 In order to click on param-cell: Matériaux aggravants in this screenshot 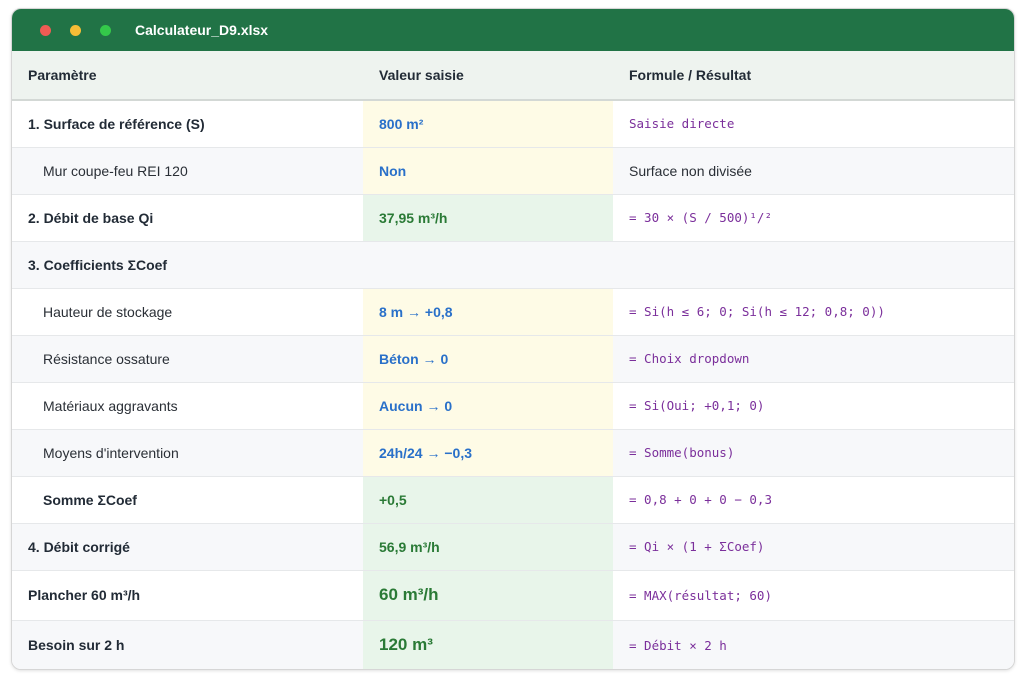, I will do `click(187, 406)`.